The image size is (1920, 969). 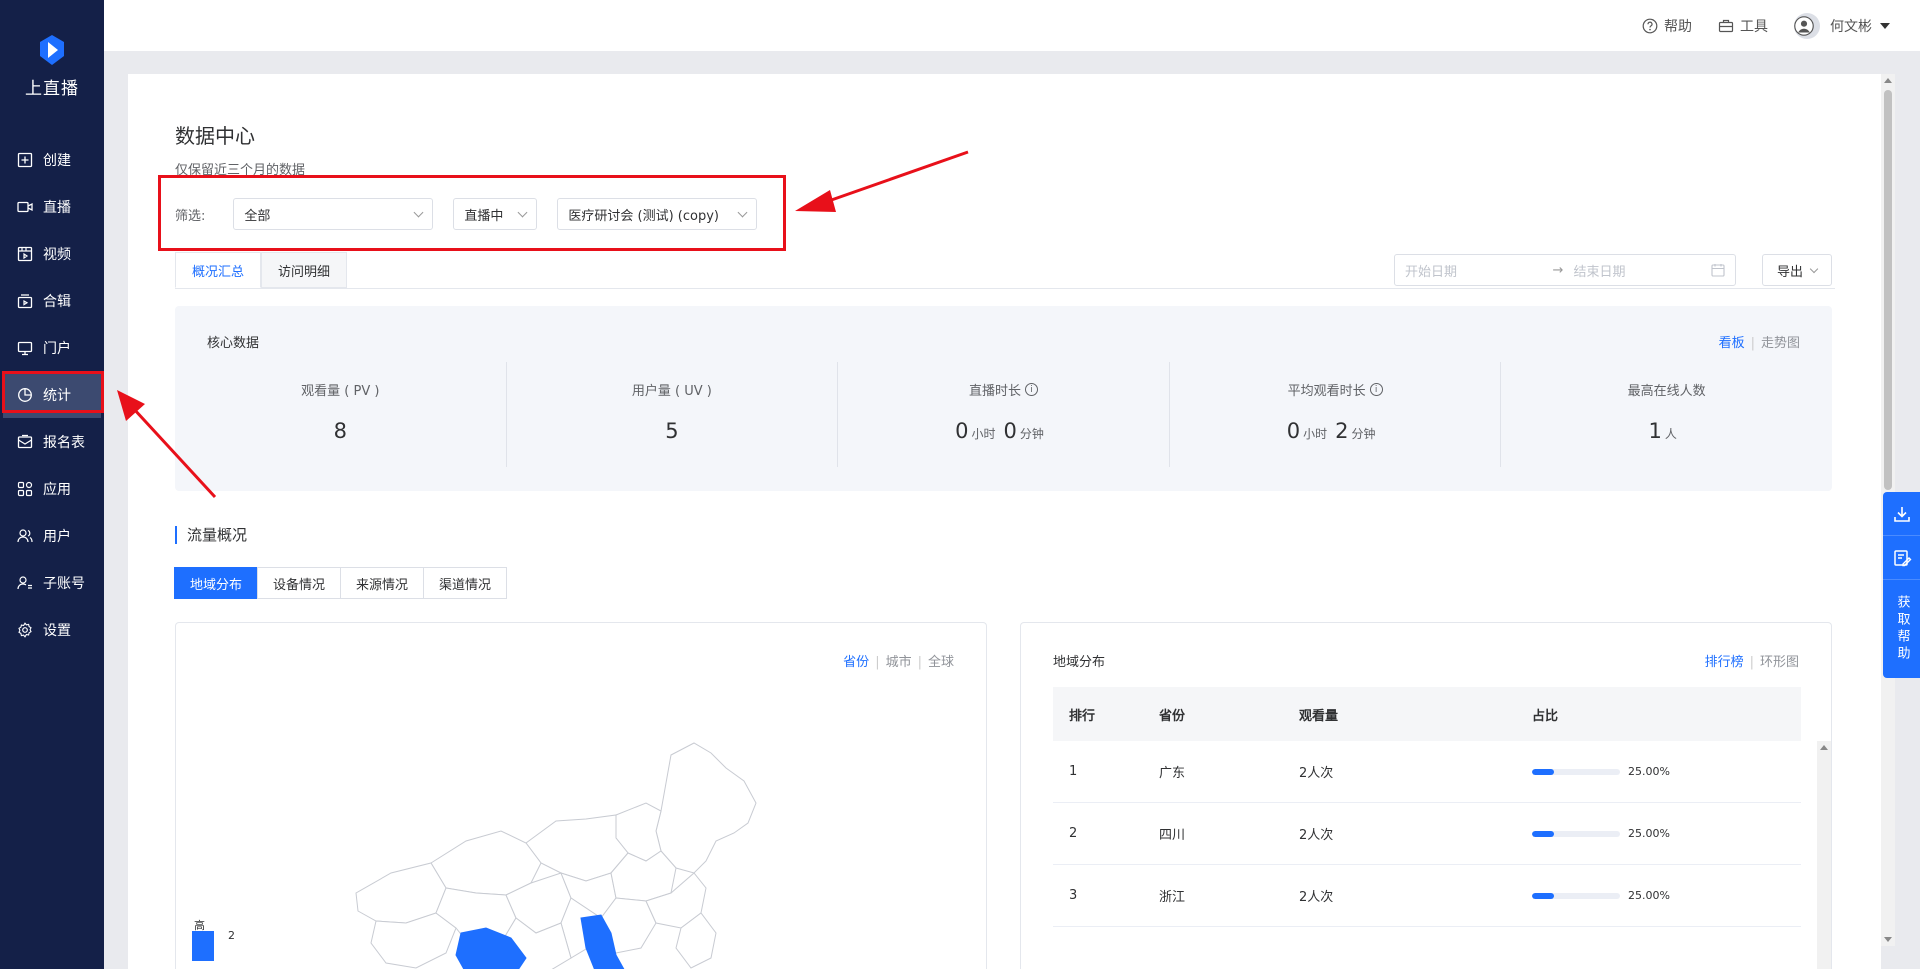 I want to click on sidebar-item-label: 子账号, so click(x=64, y=583).